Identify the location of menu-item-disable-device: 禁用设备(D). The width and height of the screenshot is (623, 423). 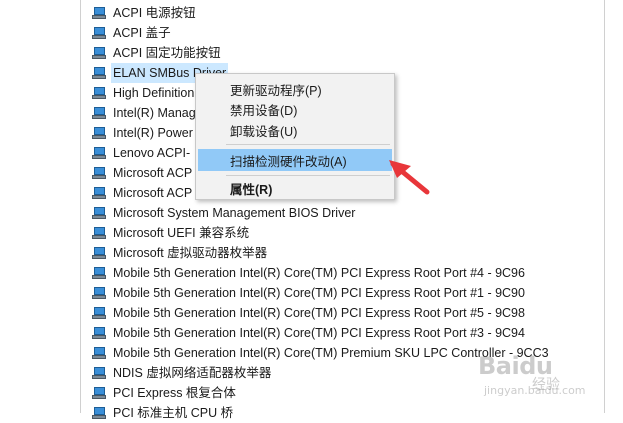
(295, 109).